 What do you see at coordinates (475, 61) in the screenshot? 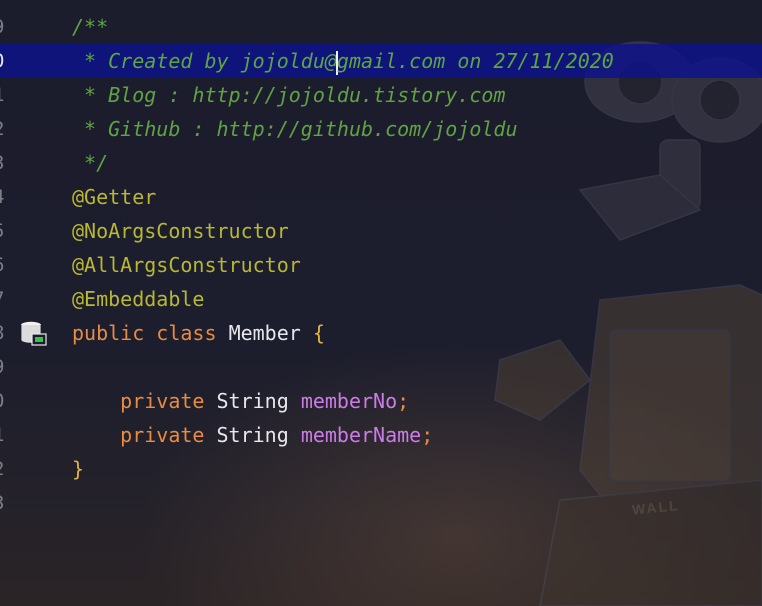
I see `code-token-comment: gmail.com on 27/11/2020` at bounding box center [475, 61].